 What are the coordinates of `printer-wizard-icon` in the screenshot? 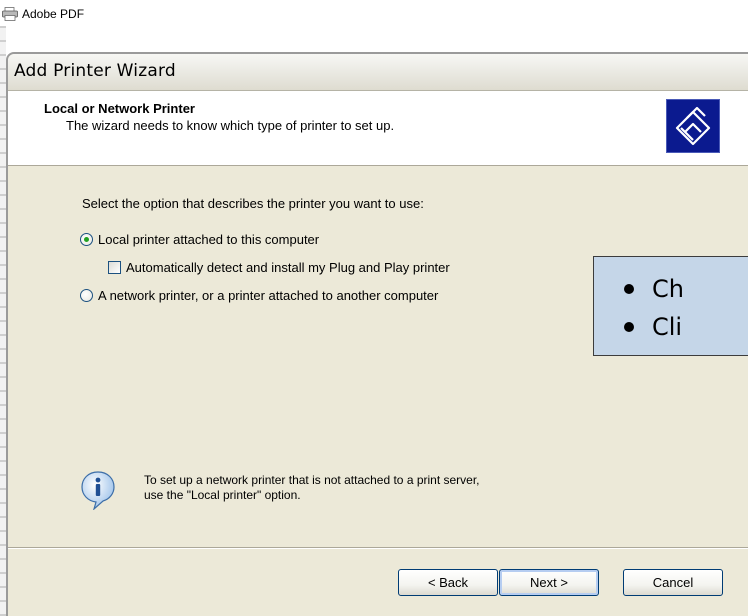 It's located at (693, 126).